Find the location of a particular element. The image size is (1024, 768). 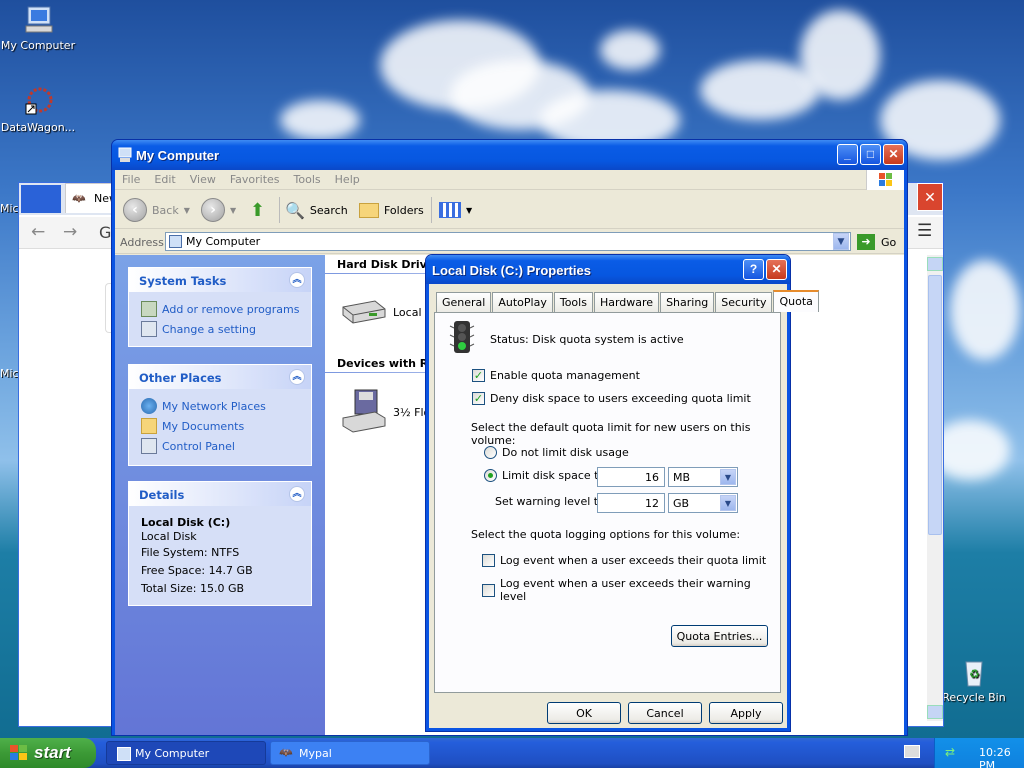

menu-favorites: Favorites is located at coordinates (255, 179).